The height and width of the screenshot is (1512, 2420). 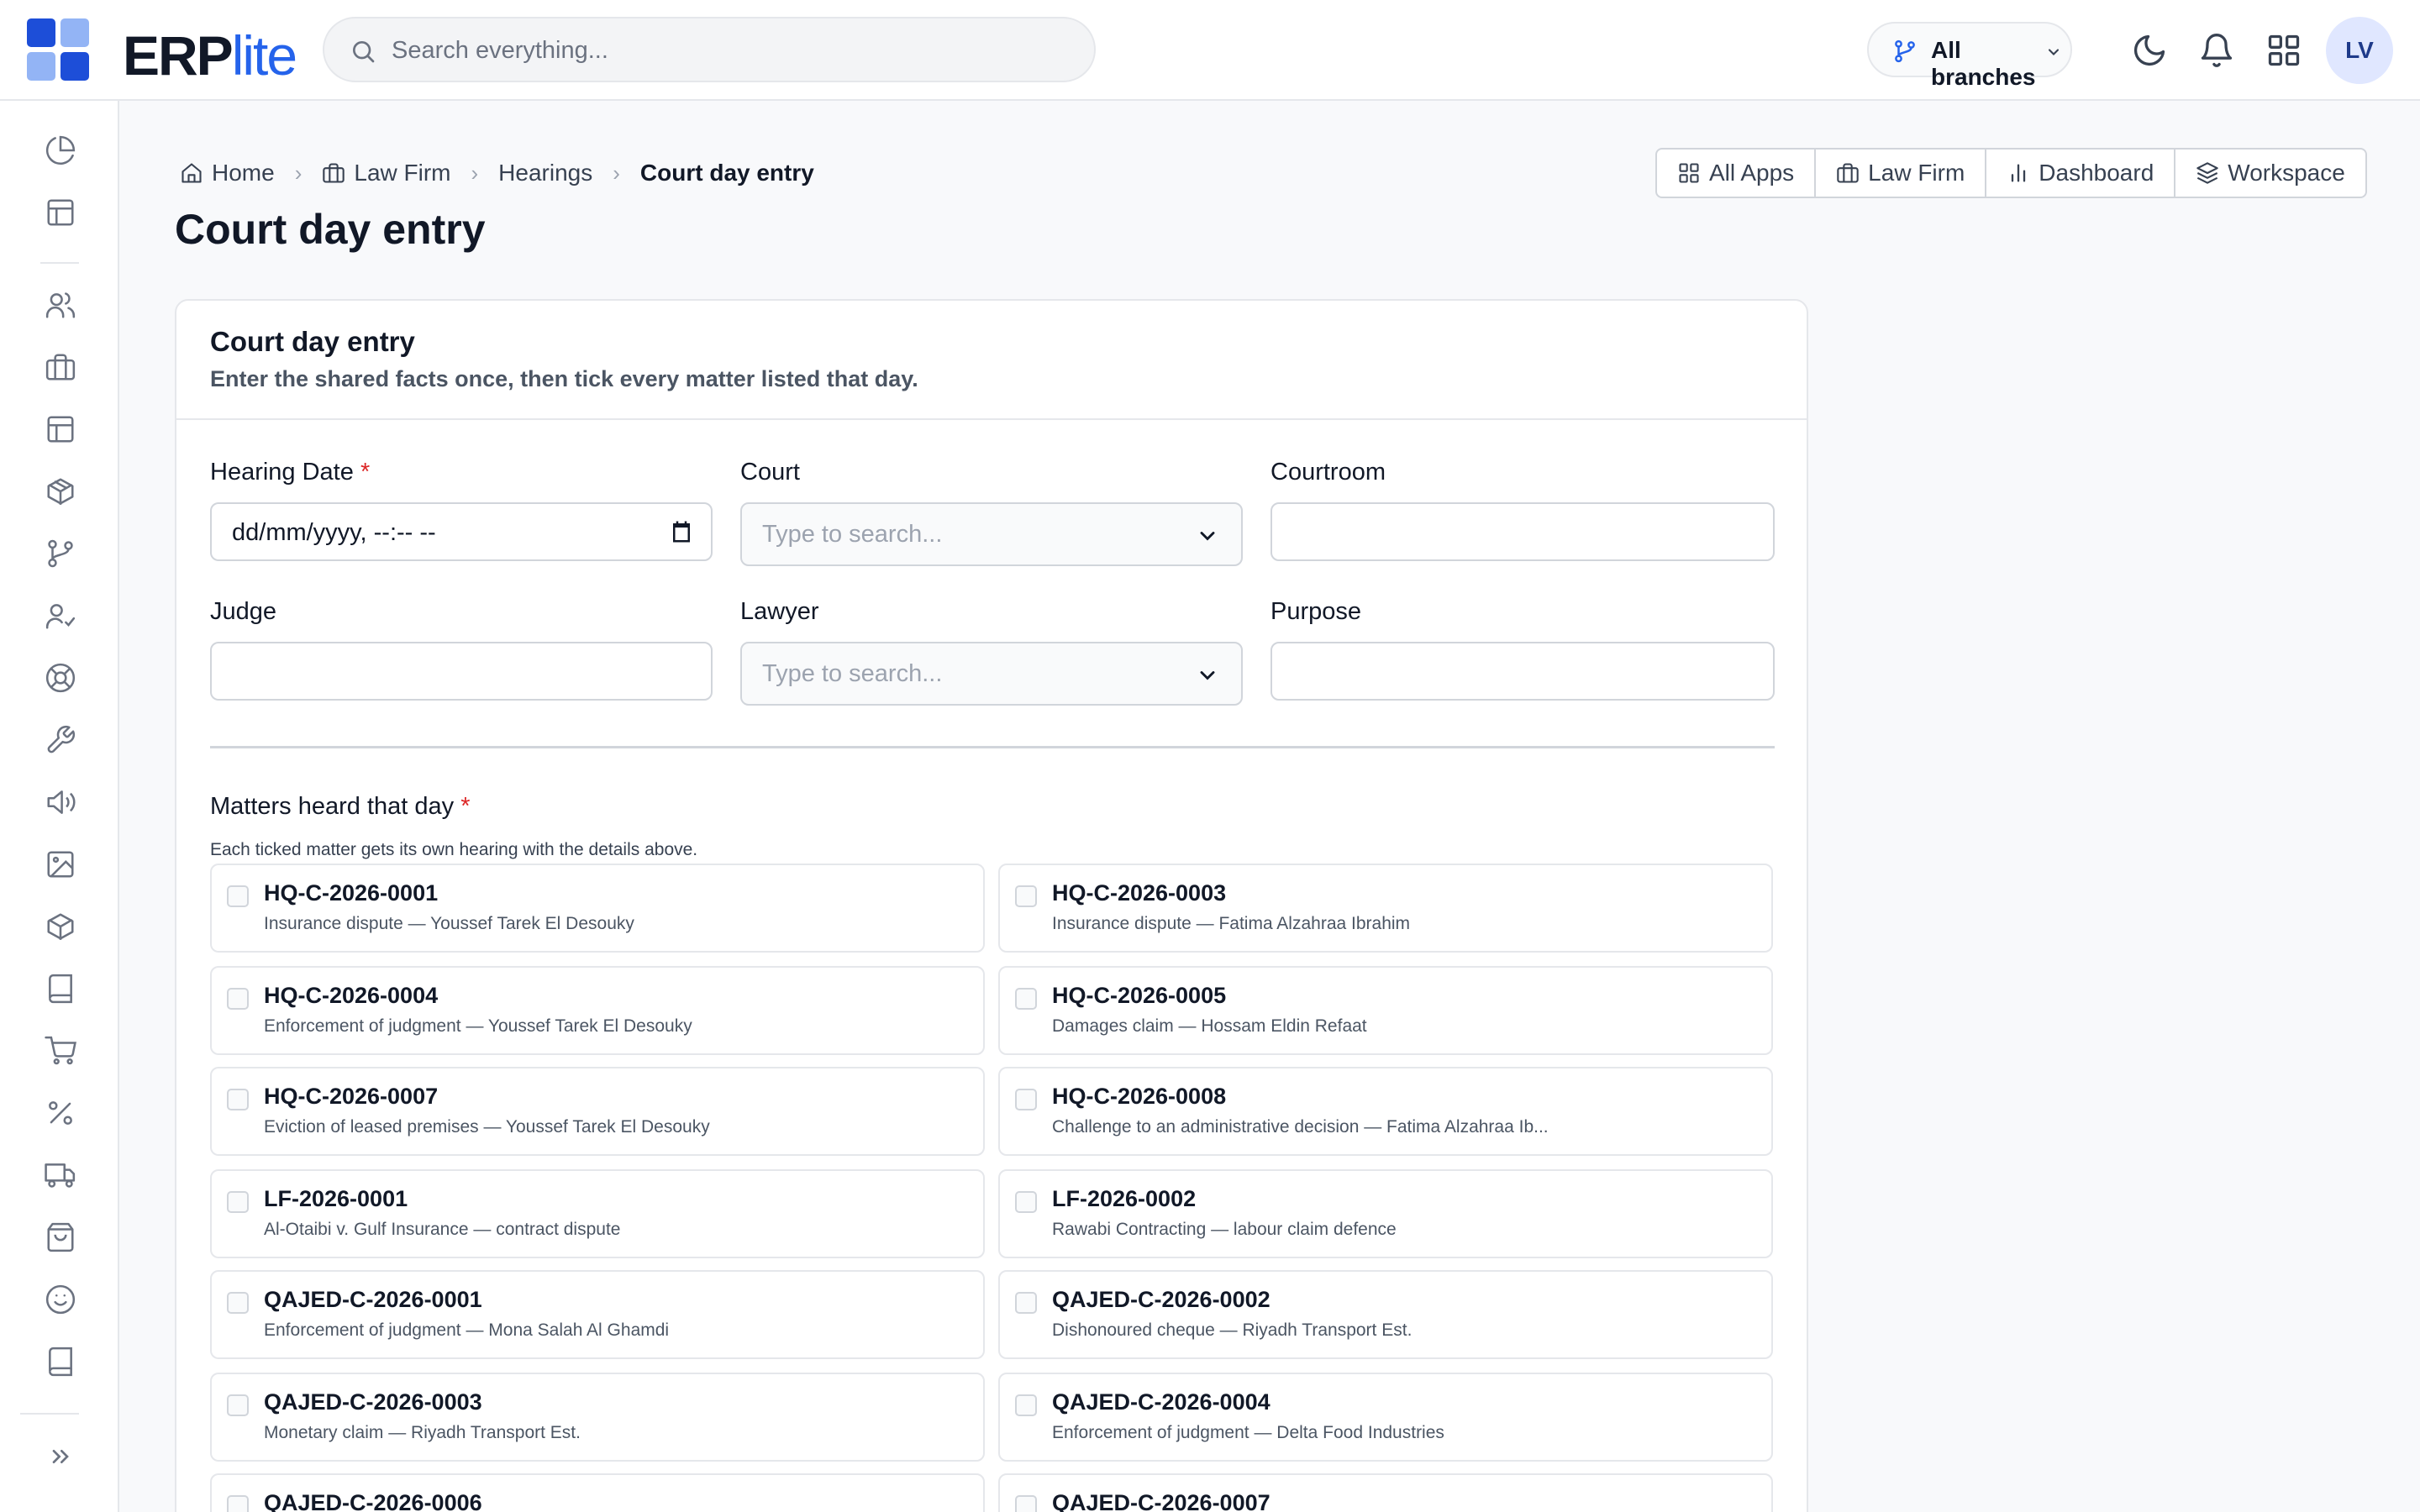 What do you see at coordinates (2283, 50) in the screenshot?
I see `apps-grid-icon` at bounding box center [2283, 50].